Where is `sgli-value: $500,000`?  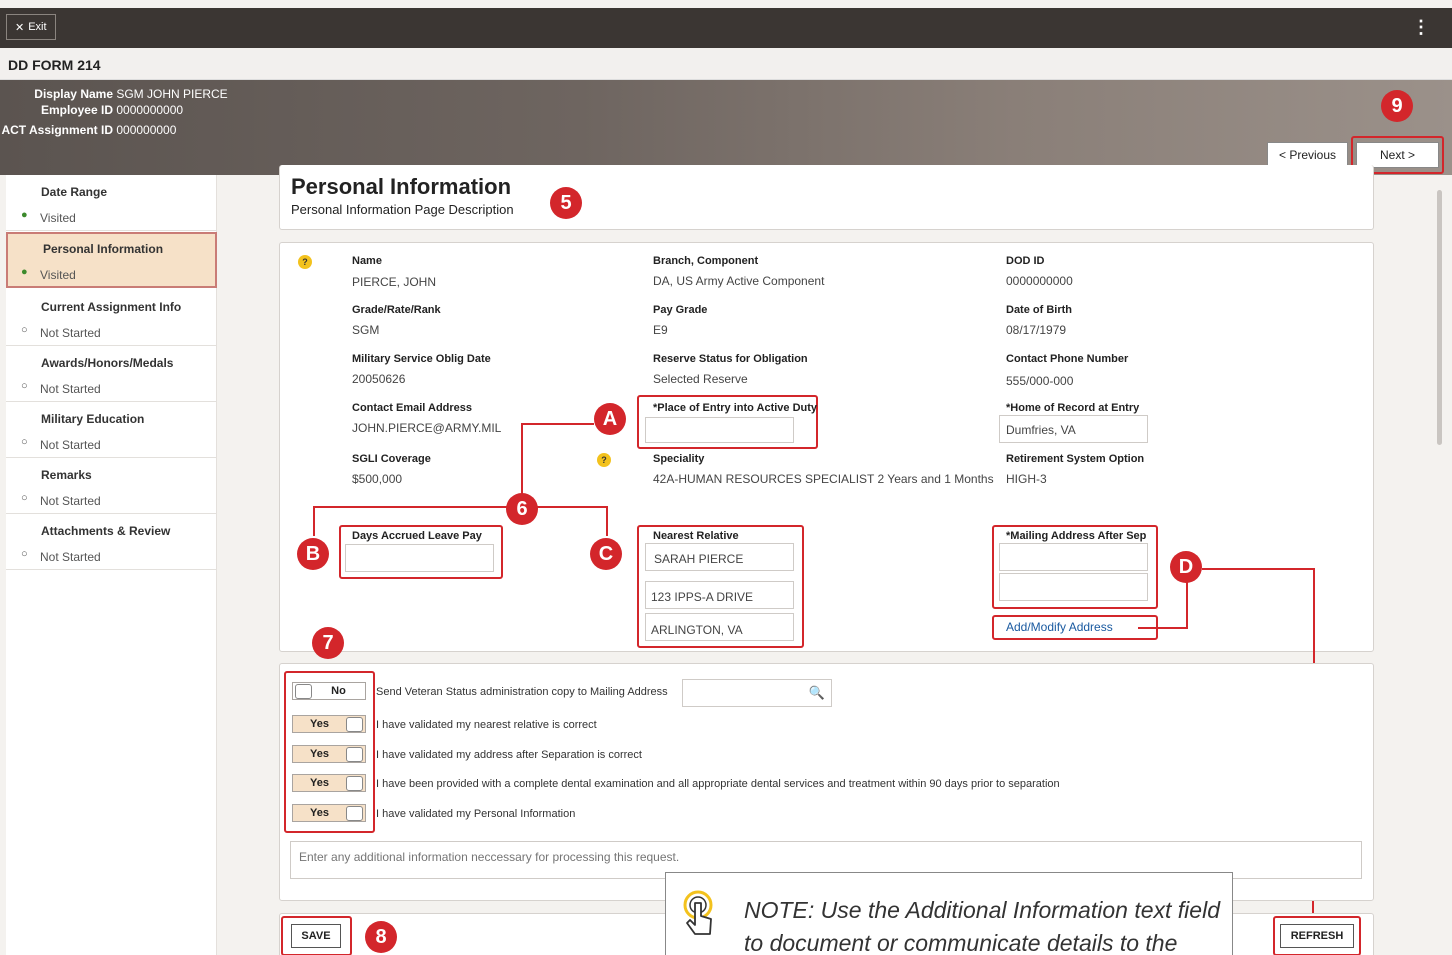
sgli-value: $500,000 is located at coordinates (377, 479).